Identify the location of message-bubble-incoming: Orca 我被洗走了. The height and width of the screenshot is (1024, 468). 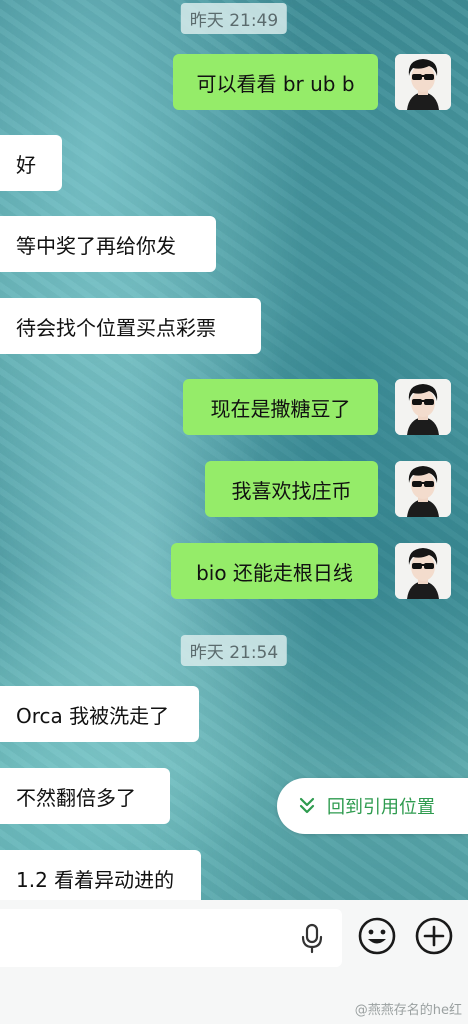
(99, 714).